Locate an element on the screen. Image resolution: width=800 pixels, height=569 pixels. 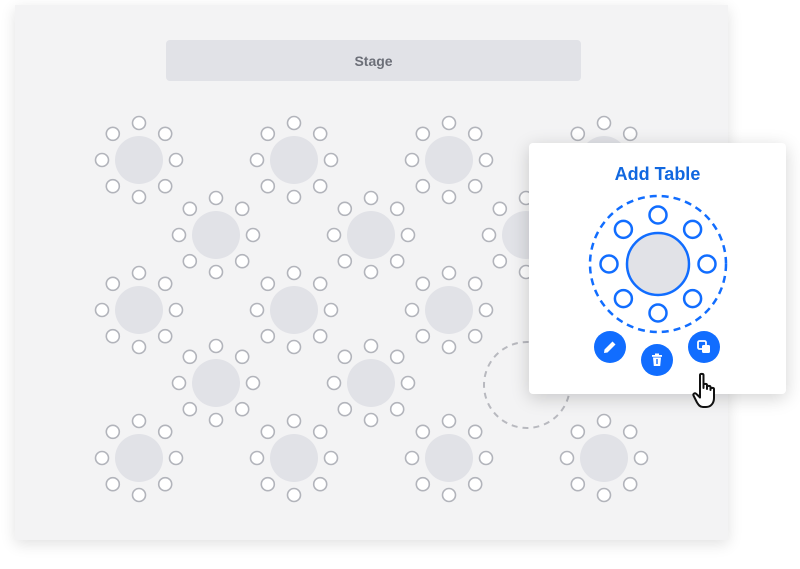
edit-table-button is located at coordinates (610, 347).